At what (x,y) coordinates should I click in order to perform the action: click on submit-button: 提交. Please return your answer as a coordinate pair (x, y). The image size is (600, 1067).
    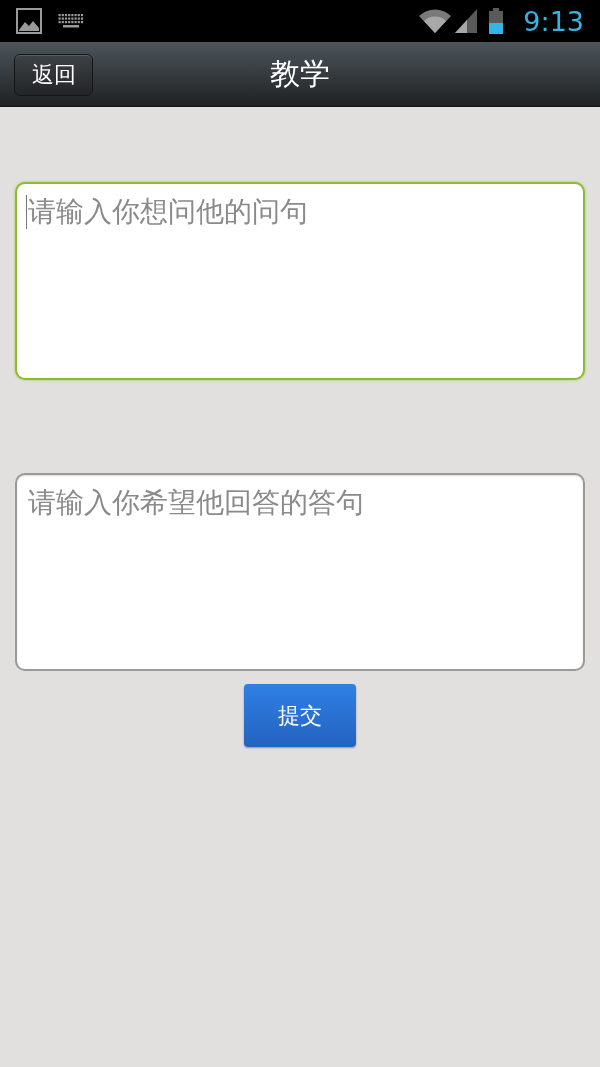
    Looking at the image, I should click on (300, 715).